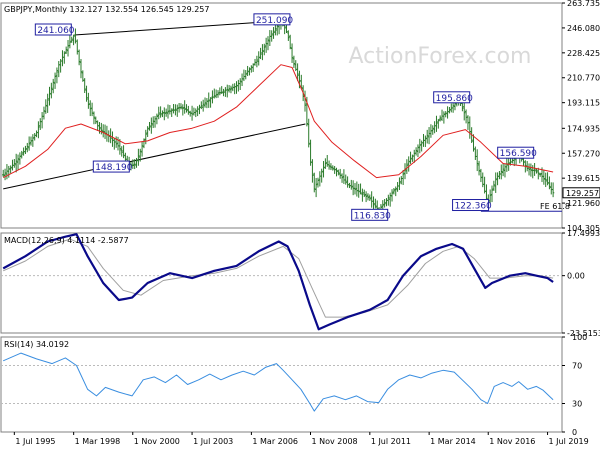  Describe the element at coordinates (213, 441) in the screenshot. I see `x-axis-tick-label: 1 Jul 2003` at that location.